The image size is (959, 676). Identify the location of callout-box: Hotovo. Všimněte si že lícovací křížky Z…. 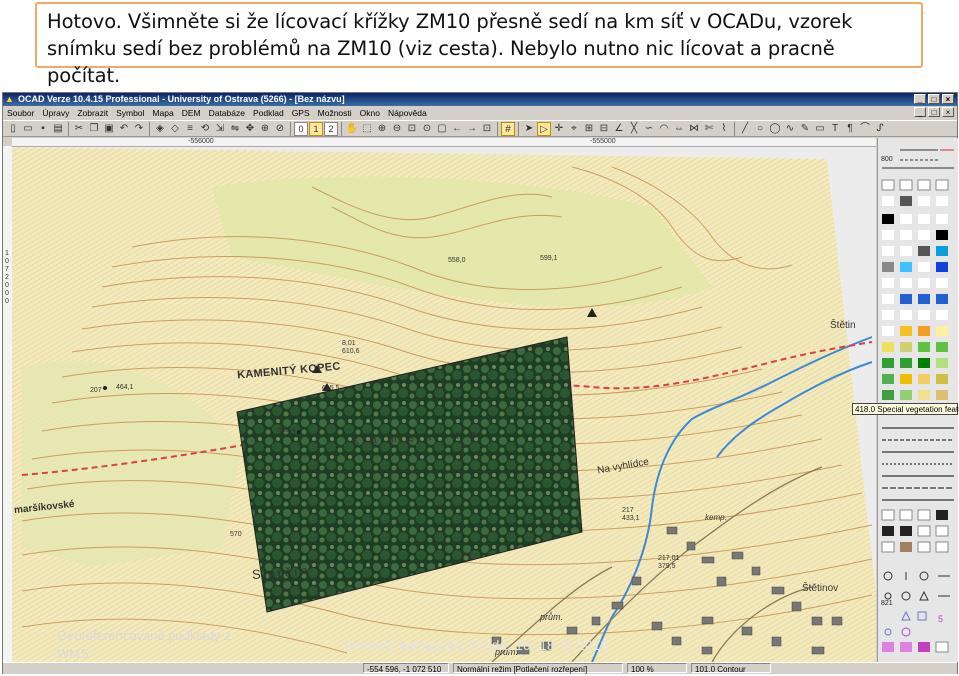
(479, 44).